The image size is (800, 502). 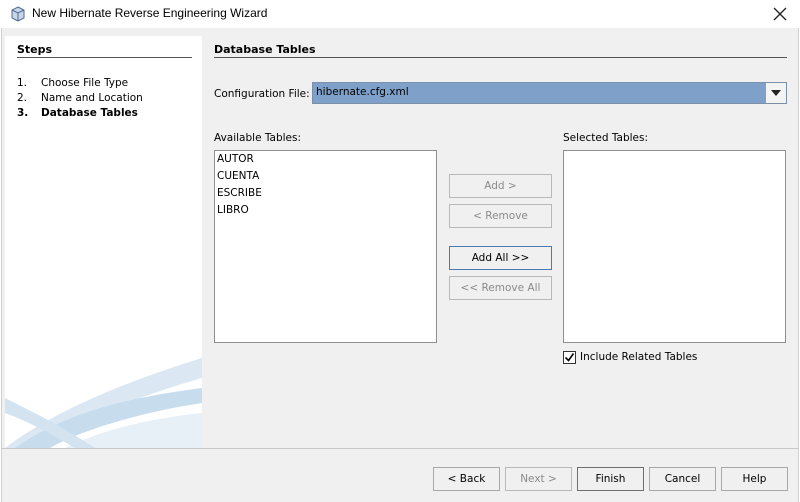 I want to click on steps-title: Steps, so click(x=35, y=49).